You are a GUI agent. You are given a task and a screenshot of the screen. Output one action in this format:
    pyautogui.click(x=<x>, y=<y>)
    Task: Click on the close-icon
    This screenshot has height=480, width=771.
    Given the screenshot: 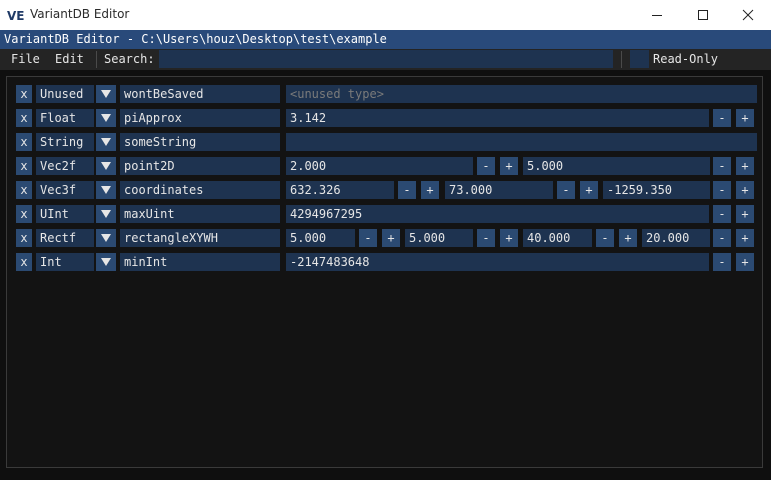 What is the action you would take?
    pyautogui.click(x=748, y=15)
    